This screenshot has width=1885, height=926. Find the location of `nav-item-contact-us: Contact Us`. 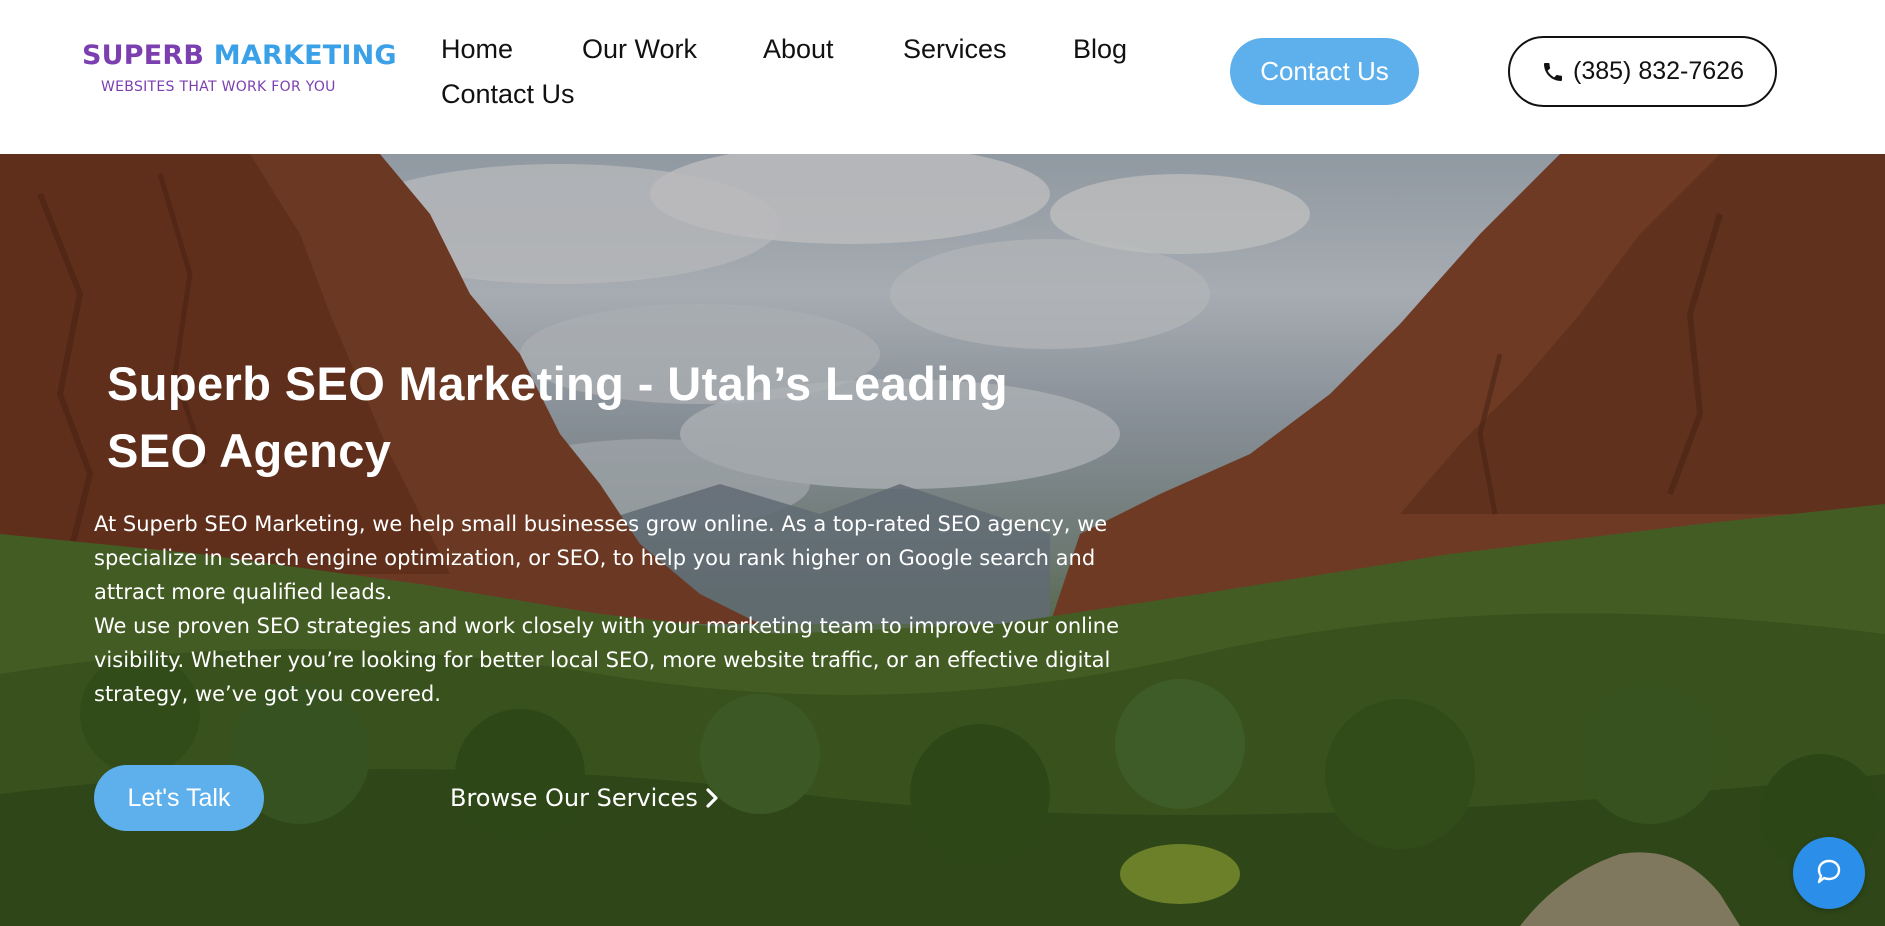

nav-item-contact-us: Contact Us is located at coordinates (508, 94).